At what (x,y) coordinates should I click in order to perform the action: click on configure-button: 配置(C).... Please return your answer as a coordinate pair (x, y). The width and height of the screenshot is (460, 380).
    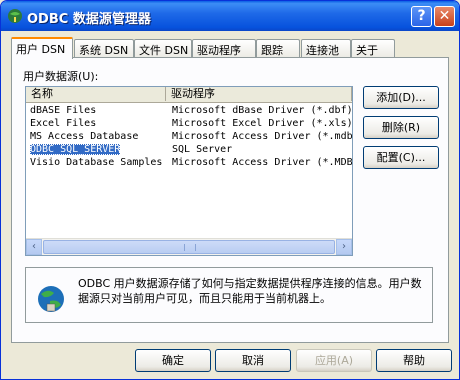
    Looking at the image, I should click on (401, 157).